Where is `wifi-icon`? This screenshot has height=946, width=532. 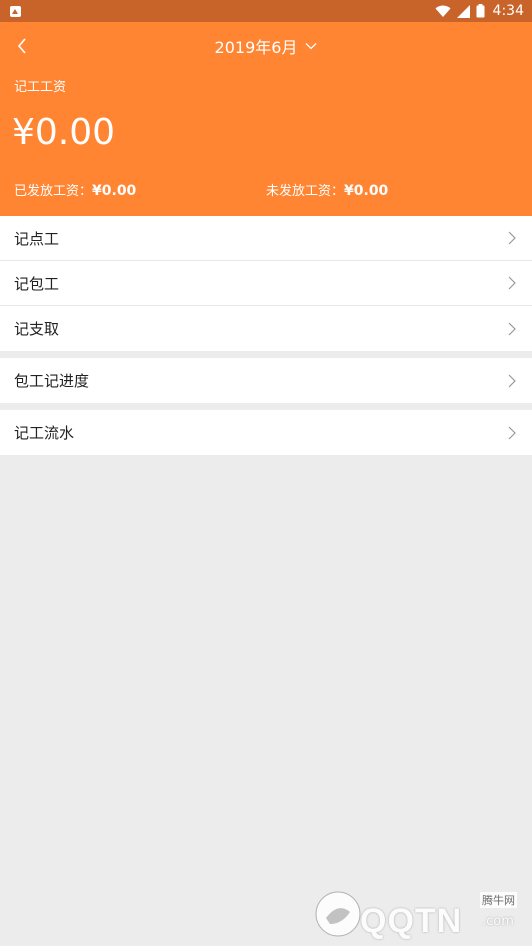 wifi-icon is located at coordinates (443, 11).